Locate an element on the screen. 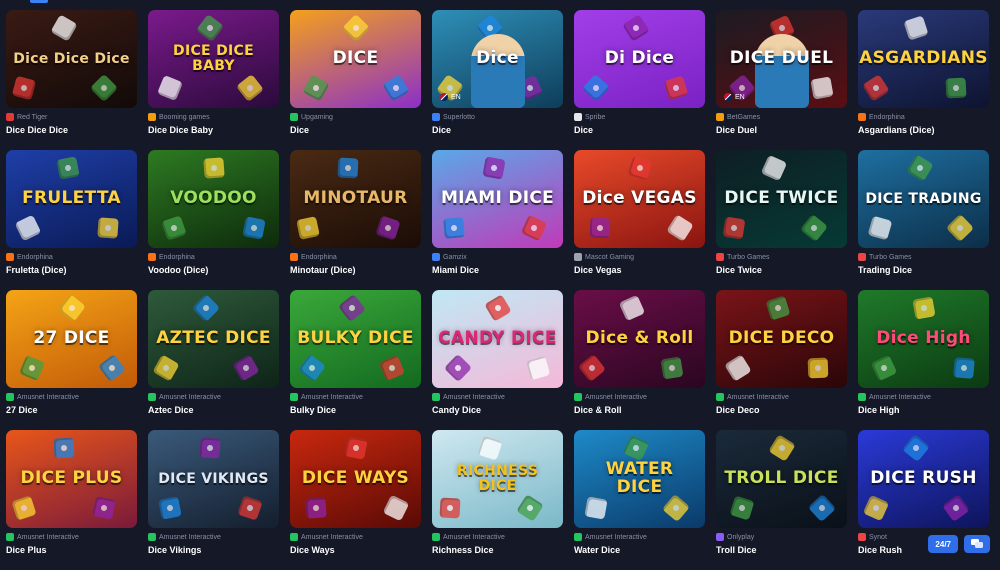  game-card: BULKY DICE Amusnet Interactive Bulky Dice is located at coordinates (355, 360).